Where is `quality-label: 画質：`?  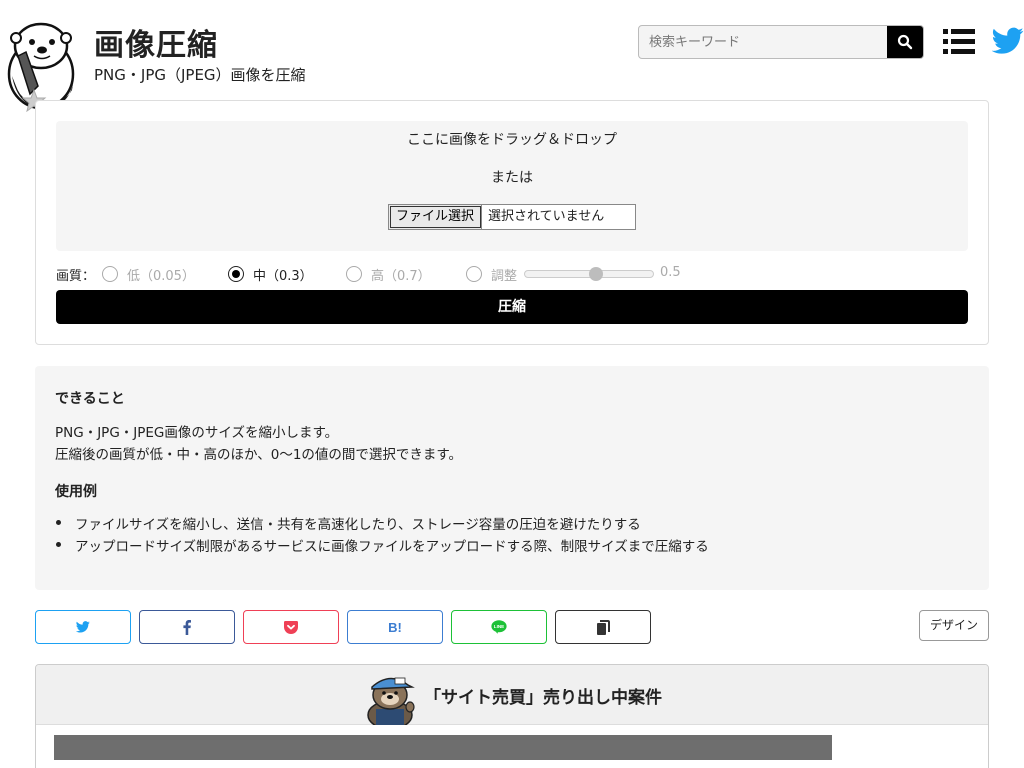
quality-label: 画質： is located at coordinates (76, 276).